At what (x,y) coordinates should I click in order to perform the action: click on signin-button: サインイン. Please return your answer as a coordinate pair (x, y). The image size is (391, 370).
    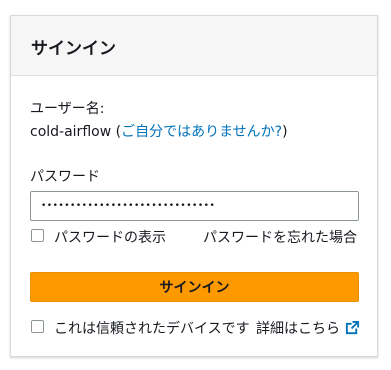
    Looking at the image, I should click on (194, 287).